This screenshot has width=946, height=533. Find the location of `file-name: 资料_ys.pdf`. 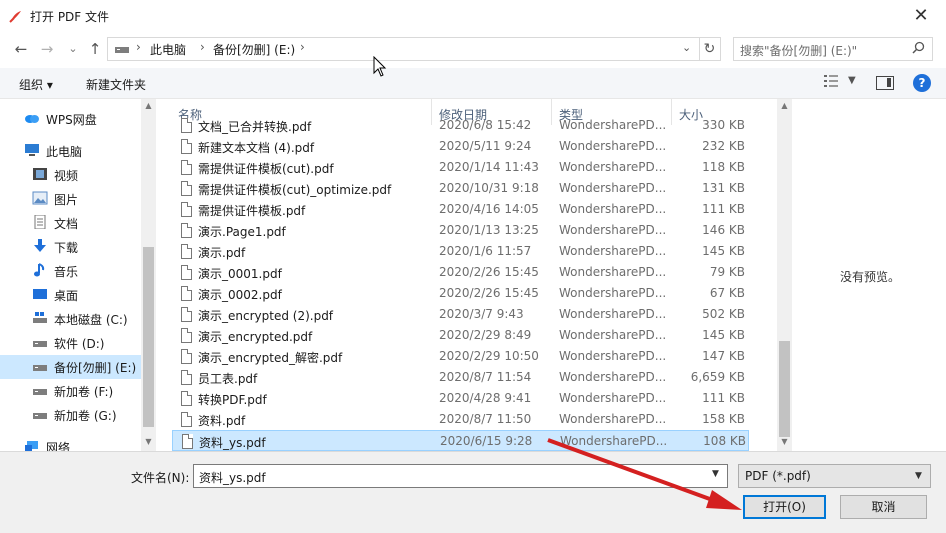

file-name: 资料_ys.pdf is located at coordinates (232, 443).